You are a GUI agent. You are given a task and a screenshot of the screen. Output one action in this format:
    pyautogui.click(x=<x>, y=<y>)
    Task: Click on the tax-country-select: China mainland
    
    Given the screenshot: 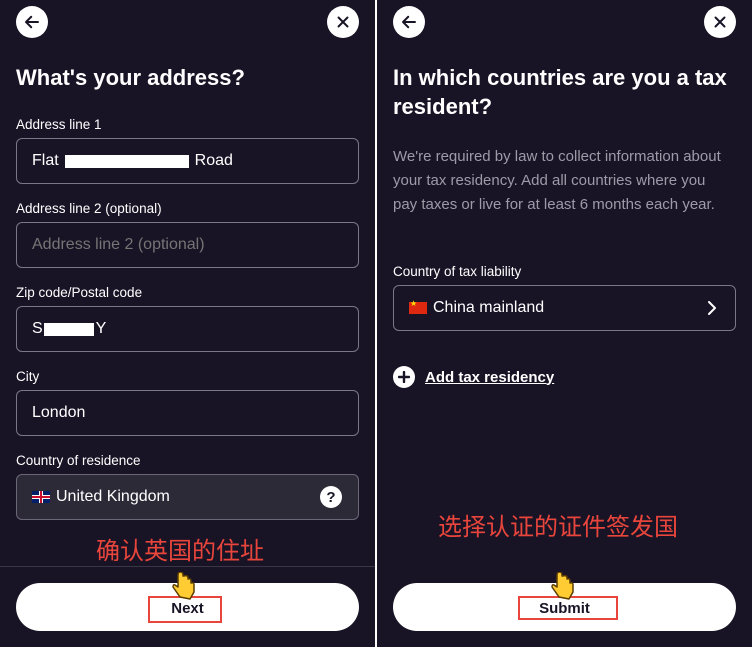 What is the action you would take?
    pyautogui.click(x=564, y=308)
    